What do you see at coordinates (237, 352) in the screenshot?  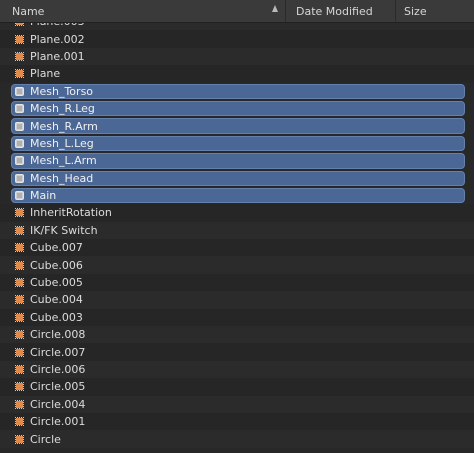 I see `list-item: Circle.007` at bounding box center [237, 352].